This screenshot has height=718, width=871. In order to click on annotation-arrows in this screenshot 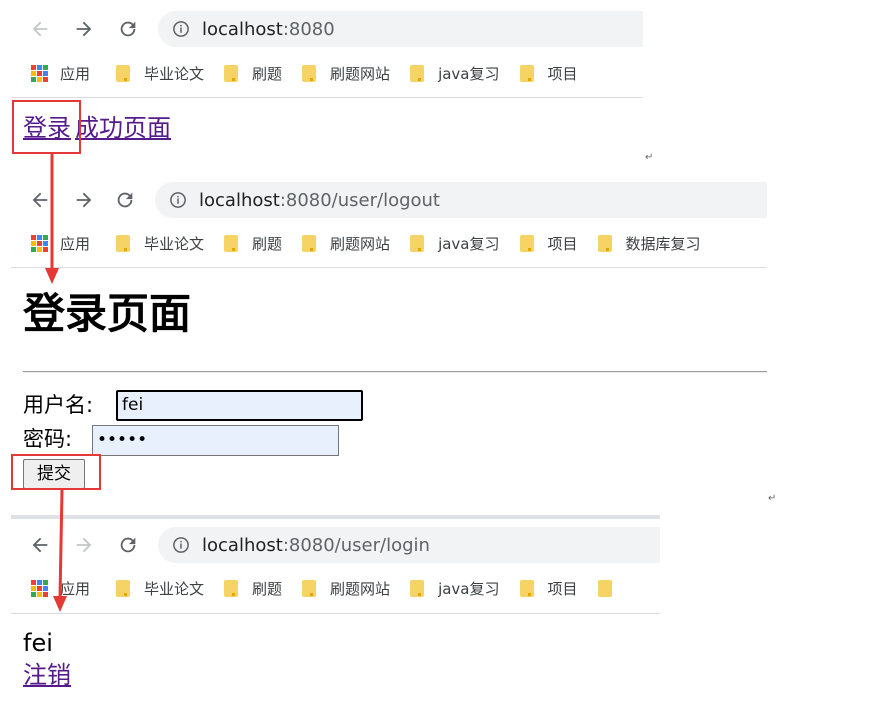, I will do `click(56, 383)`.